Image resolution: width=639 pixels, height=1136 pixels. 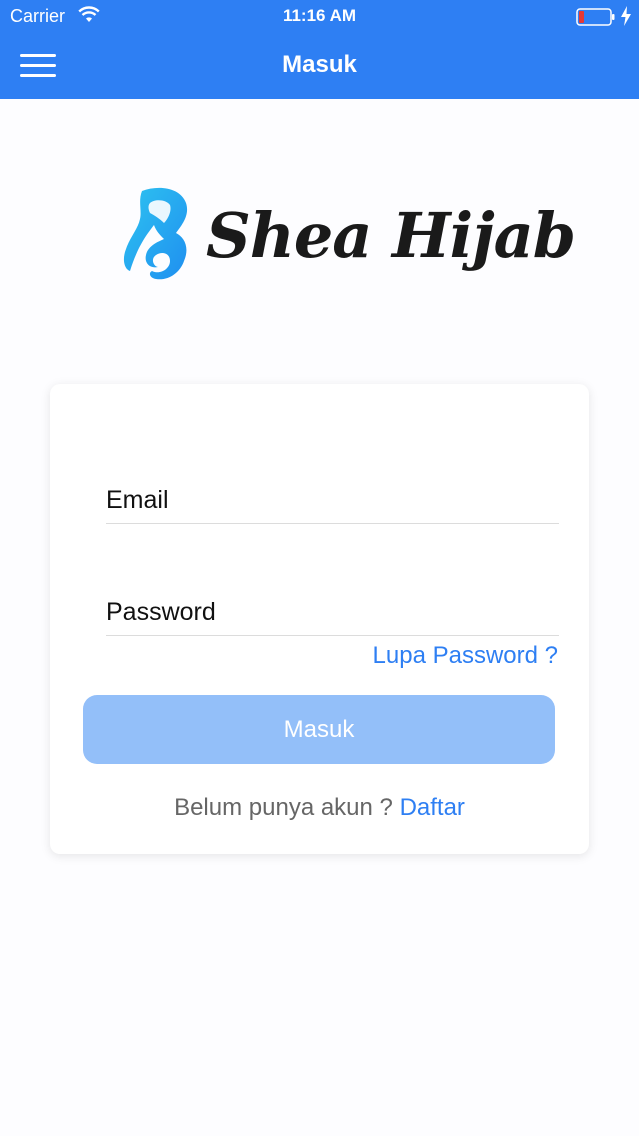 I want to click on email-input, so click(x=332, y=498).